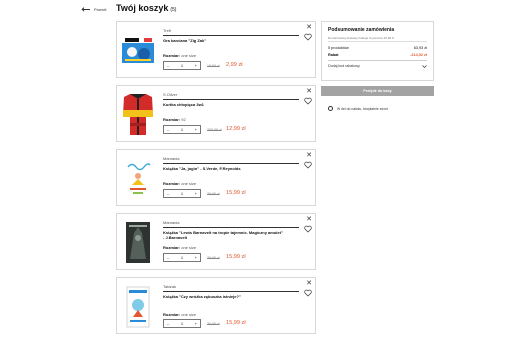  I want to click on gift-option: W del do nałożu, bezpłatnie zwrot, so click(358, 108).